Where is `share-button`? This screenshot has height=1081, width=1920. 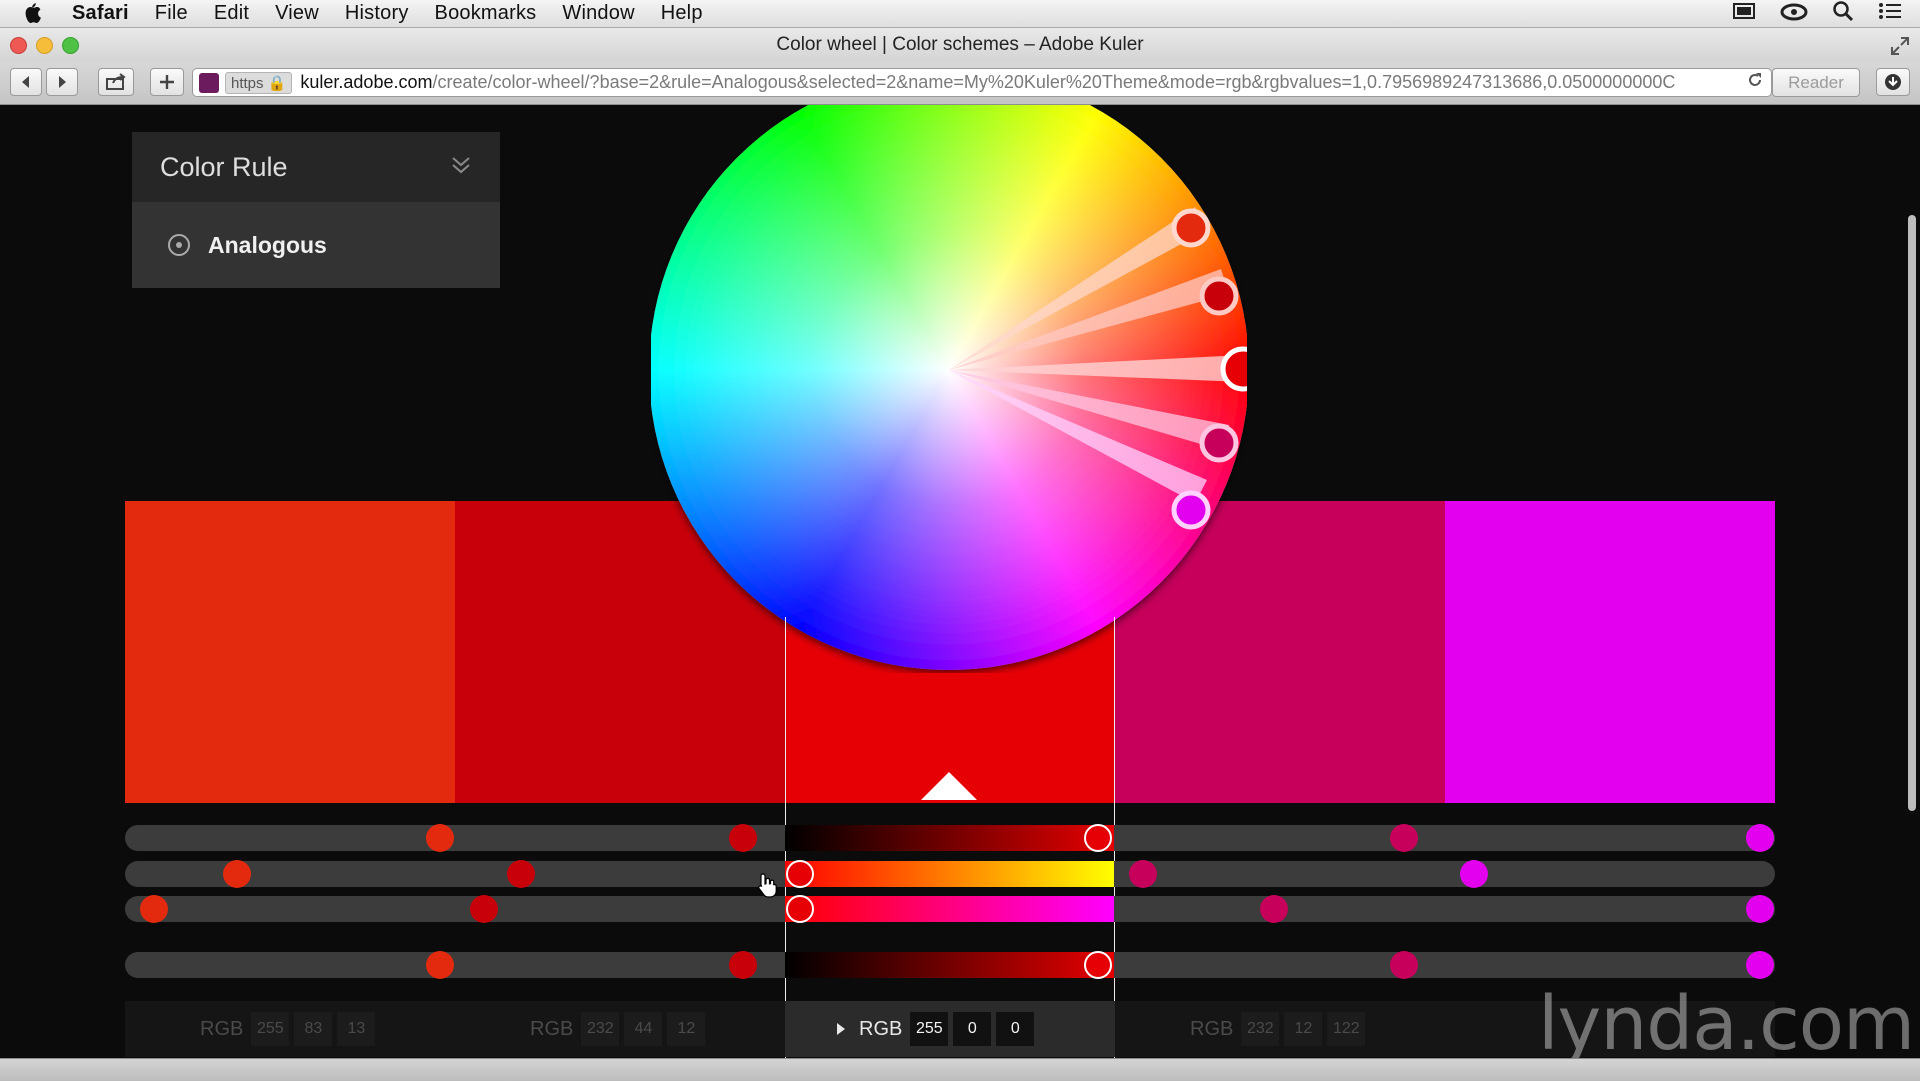
share-button is located at coordinates (116, 82).